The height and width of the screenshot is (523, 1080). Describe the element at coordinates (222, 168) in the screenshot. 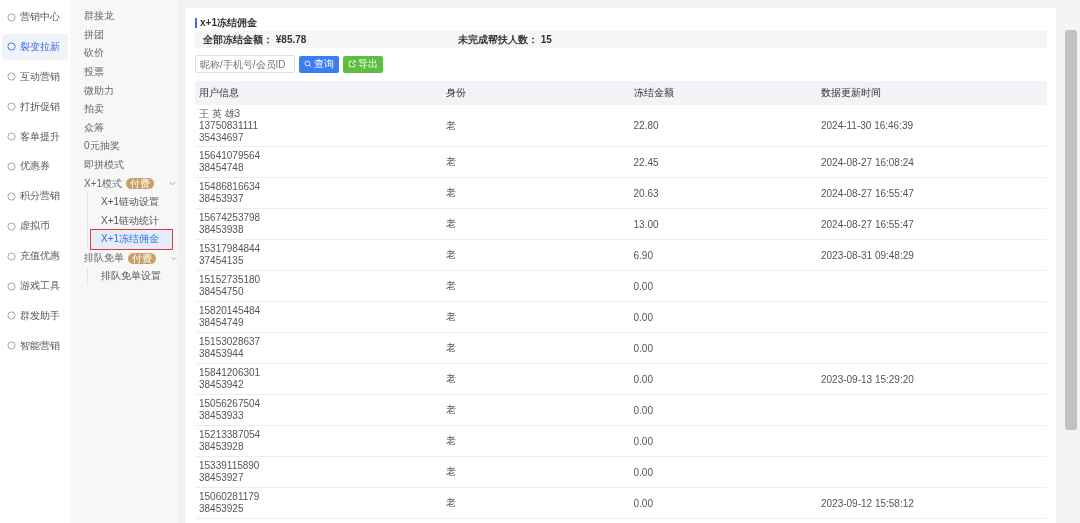

I see `table-cell-text: 38454748` at that location.